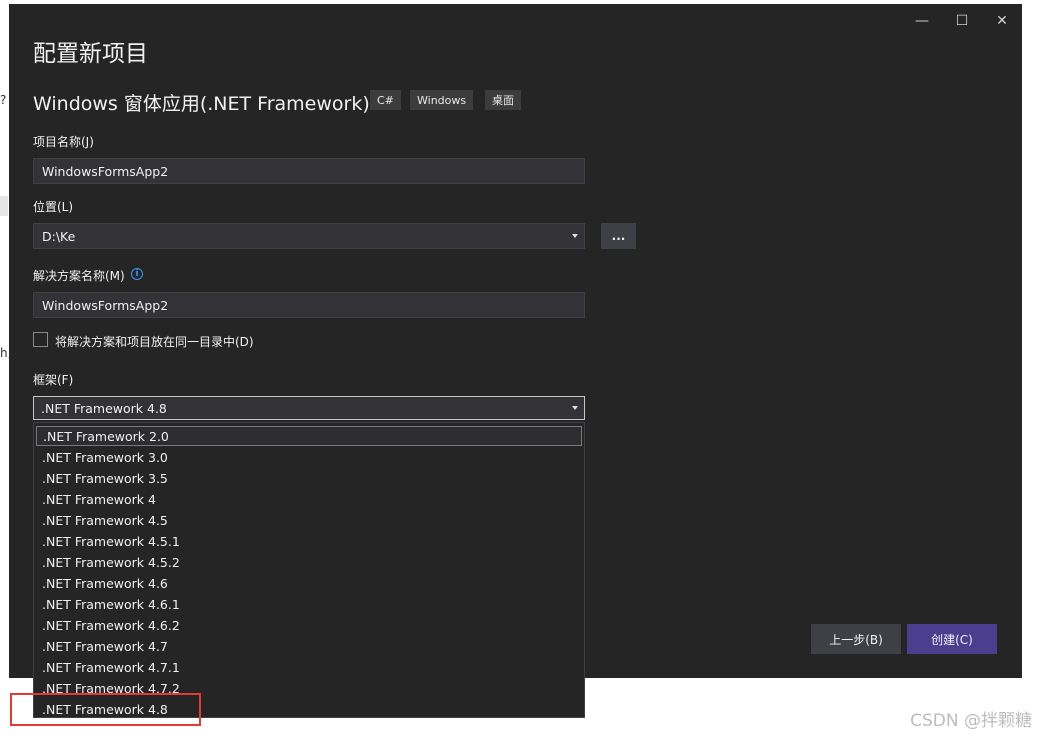 This screenshot has height=736, width=1038. Describe the element at coordinates (442, 100) in the screenshot. I see `tag-platform: Windows` at that location.